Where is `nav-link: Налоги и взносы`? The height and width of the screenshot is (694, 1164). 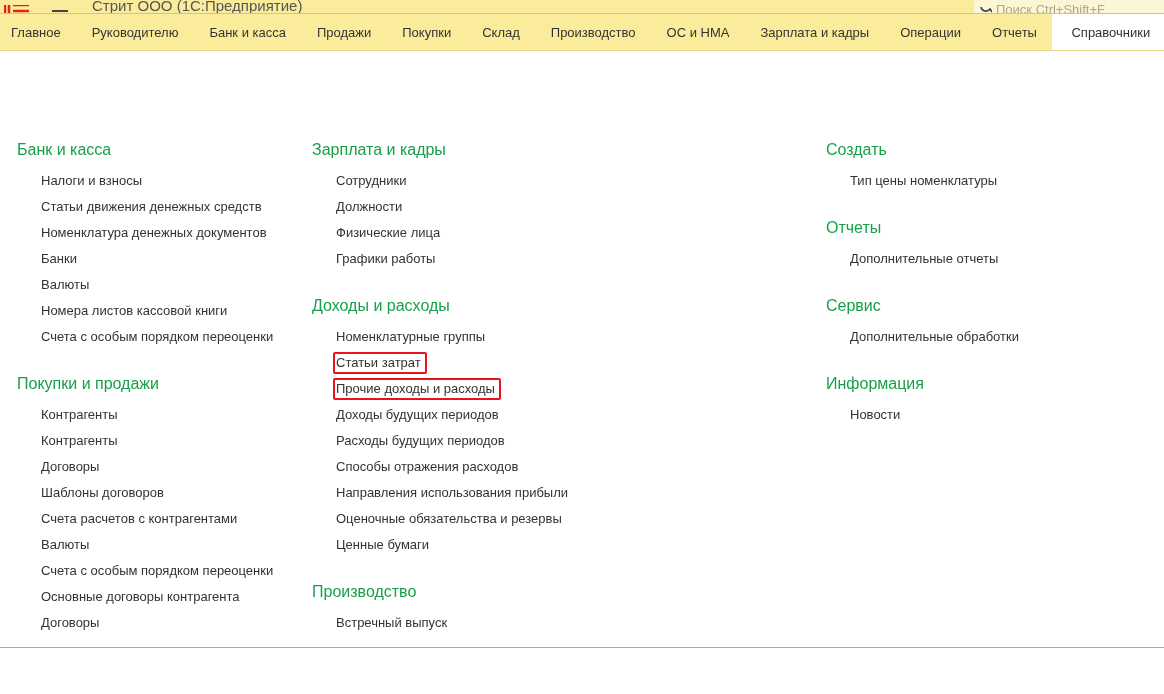 nav-link: Налоги и взносы is located at coordinates (93, 181).